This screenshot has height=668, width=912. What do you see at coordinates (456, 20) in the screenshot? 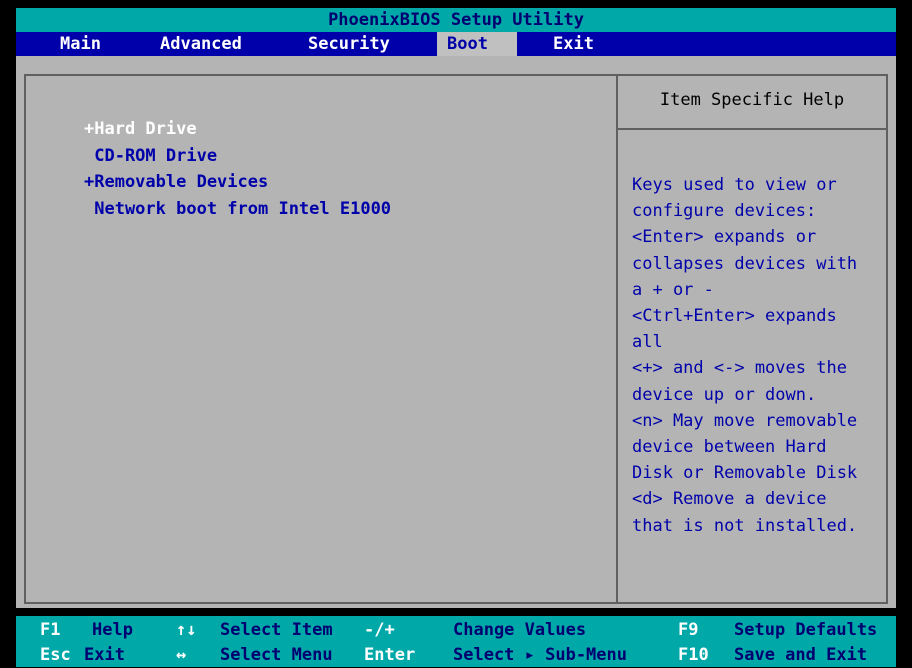
I see `window-title: PhoenixBIOS Setup Utility` at bounding box center [456, 20].